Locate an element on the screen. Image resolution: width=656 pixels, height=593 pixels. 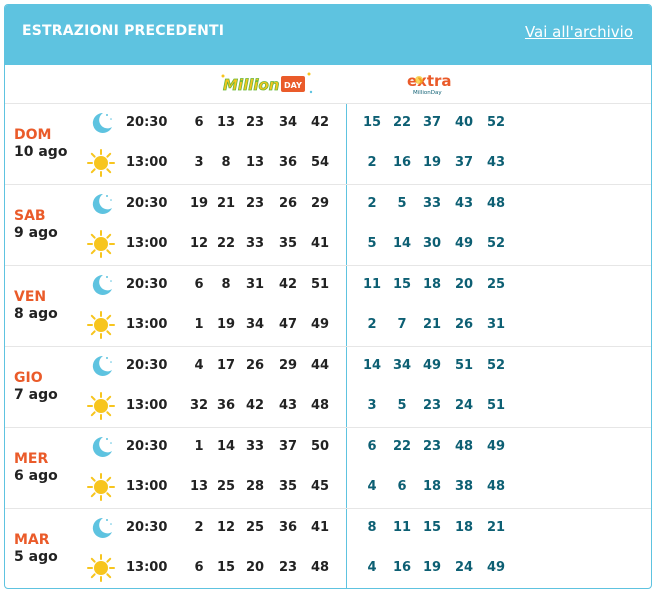
extra-number: 19 is located at coordinates (432, 567).